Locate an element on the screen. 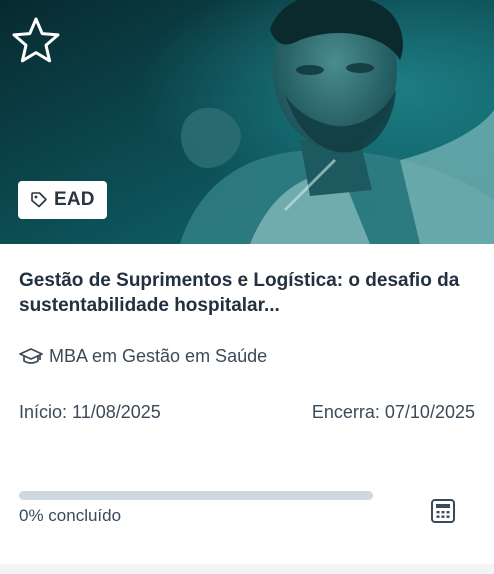 The width and height of the screenshot is (494, 574). start-date: Início: 11/08/2025 is located at coordinates (90, 412).